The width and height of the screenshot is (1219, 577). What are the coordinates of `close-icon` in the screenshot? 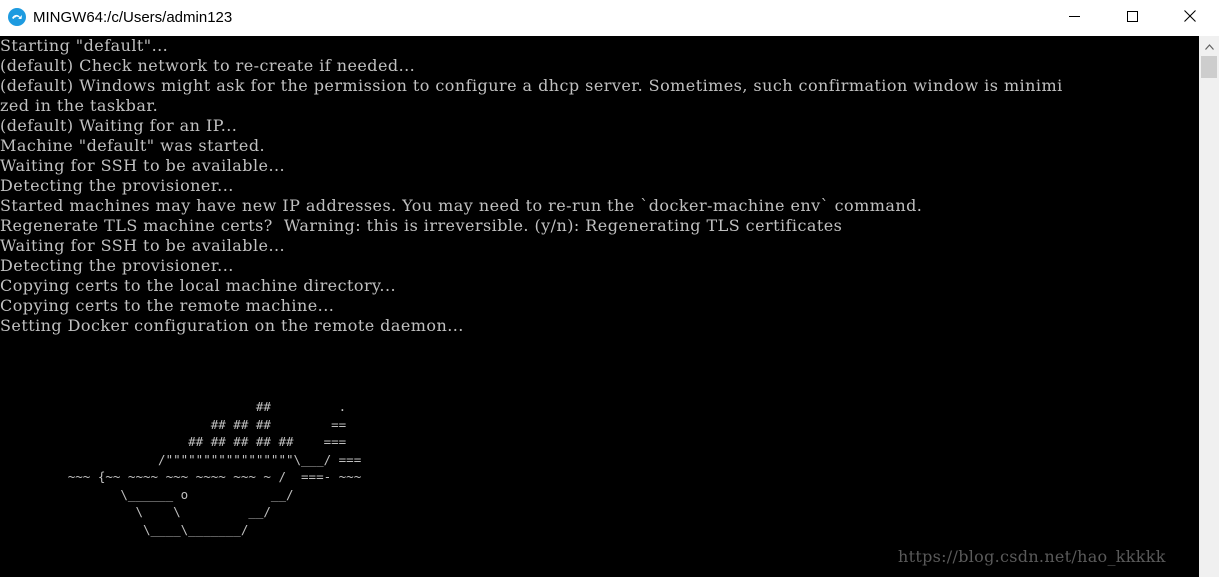 It's located at (1190, 18).